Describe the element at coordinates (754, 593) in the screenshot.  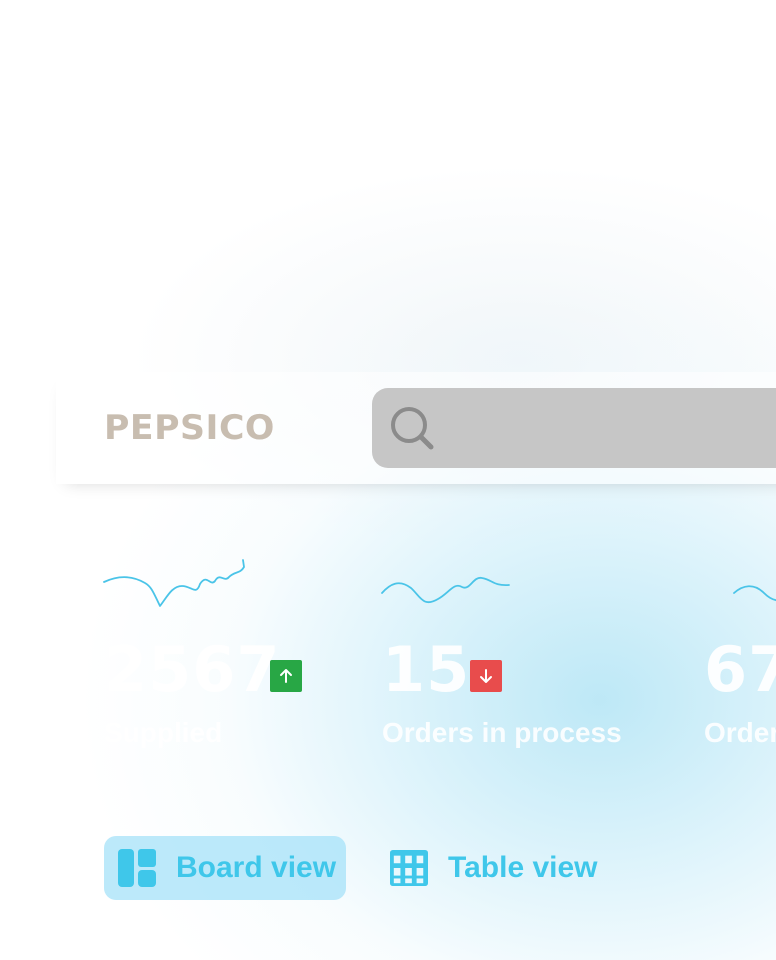
I see `orders-sparkline-icon` at that location.